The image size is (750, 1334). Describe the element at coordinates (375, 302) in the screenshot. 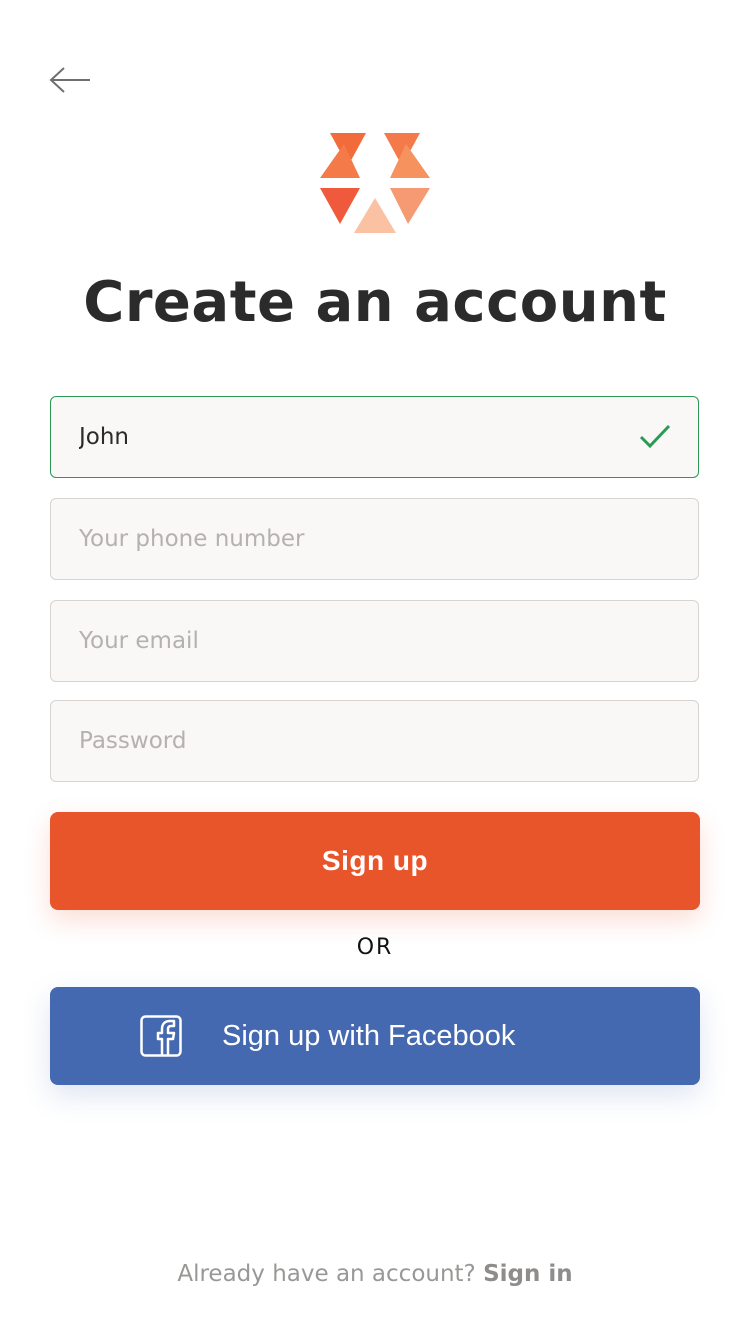

I see `page-title: Create an account` at that location.